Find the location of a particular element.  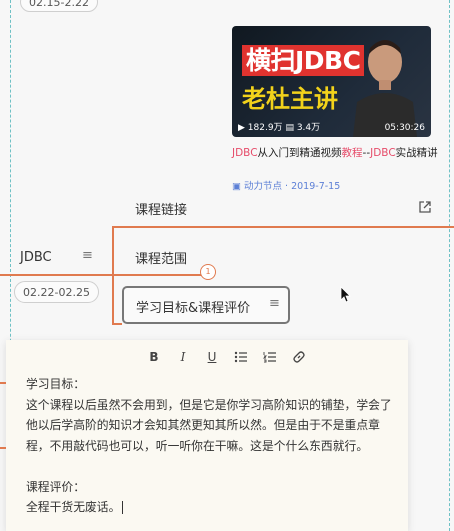

timeline-node-jdbc: JDBC is located at coordinates (36, 257).